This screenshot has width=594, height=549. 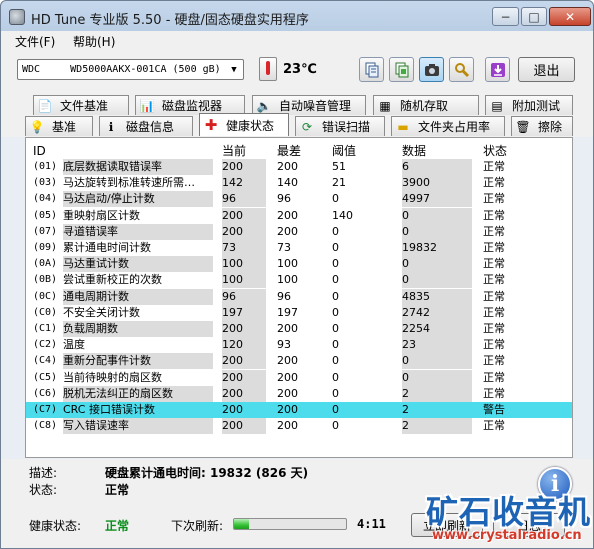 What do you see at coordinates (299, 280) in the screenshot?
I see `table-row: (0B) 尝试重新校正的次数 100 100 0 0 正常` at bounding box center [299, 280].